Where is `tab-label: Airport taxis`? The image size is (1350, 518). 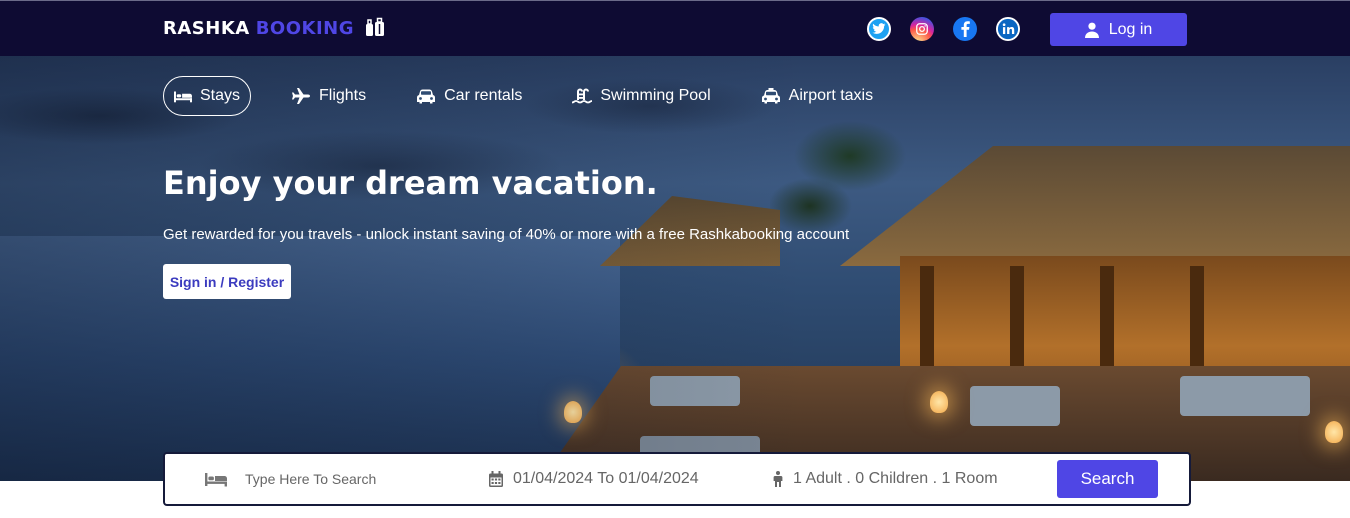
tab-label: Airport taxis is located at coordinates (831, 95).